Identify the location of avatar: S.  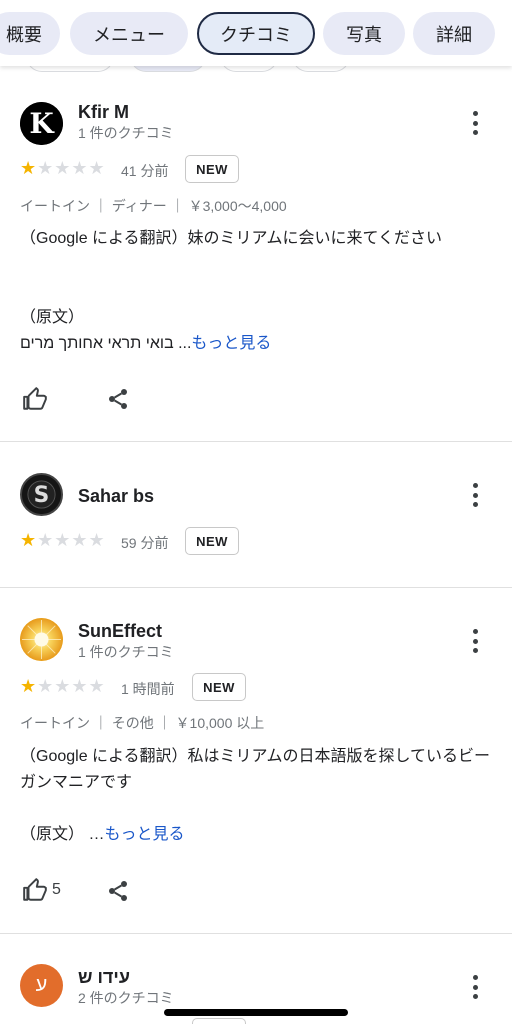
(41, 494).